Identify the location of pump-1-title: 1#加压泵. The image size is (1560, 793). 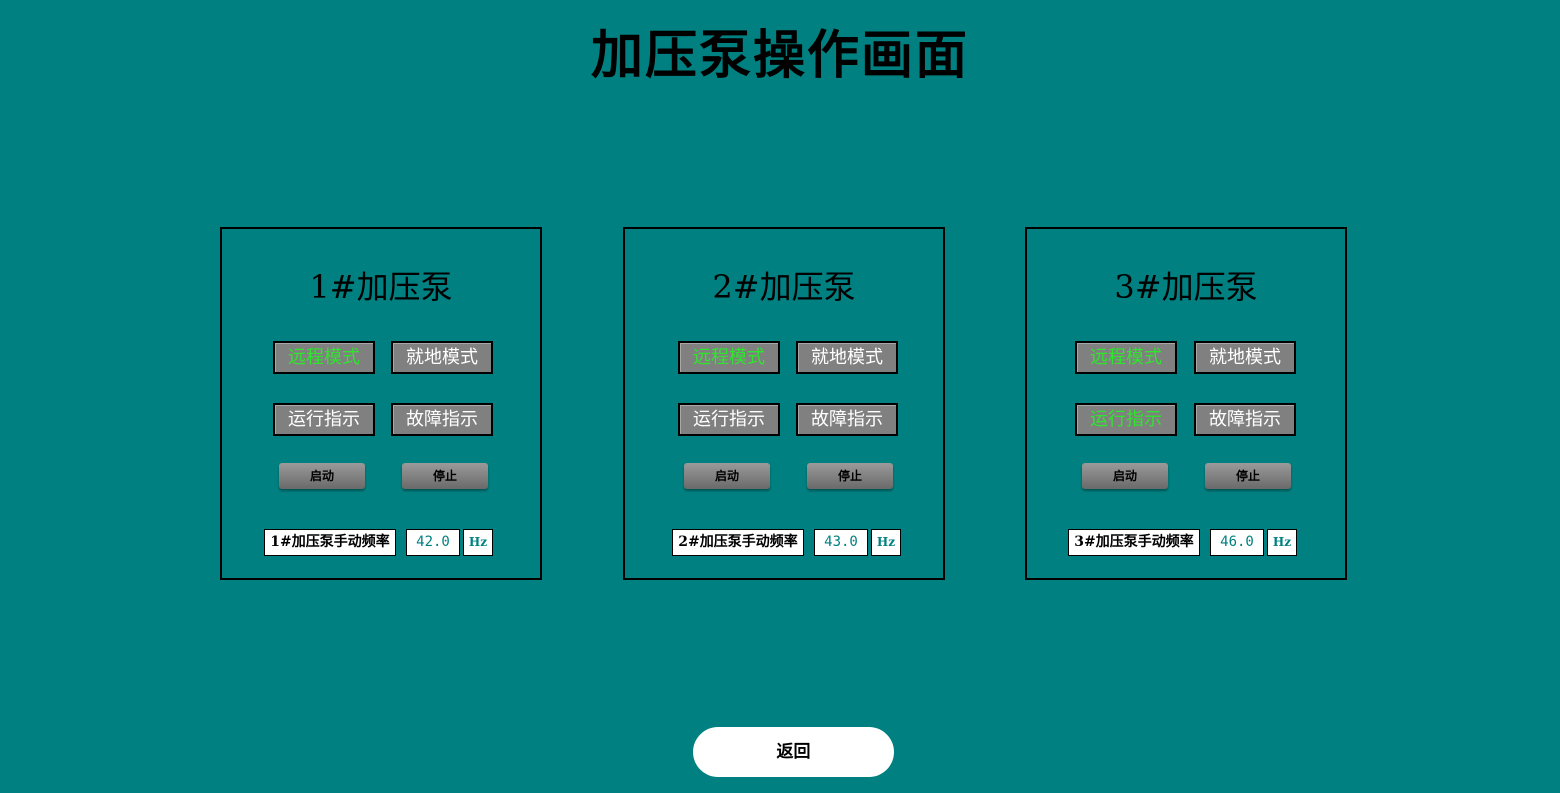
(381, 287).